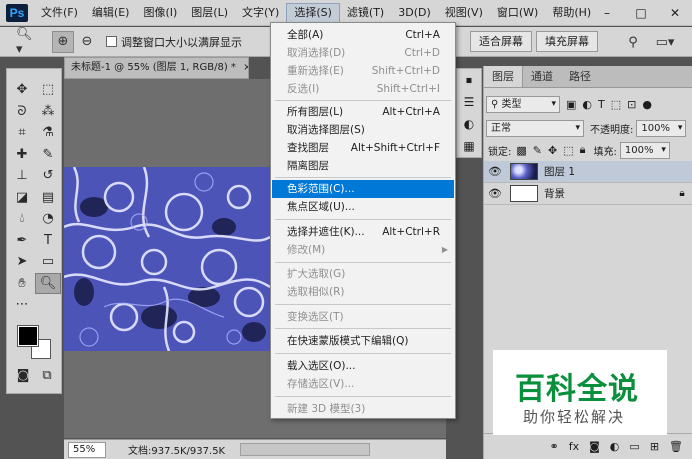 The width and height of the screenshot is (692, 459). Describe the element at coordinates (363, 232) in the screenshot. I see `menu-select-and-mask: 选择并遮住(K)... Alt+Ctrl+R` at that location.